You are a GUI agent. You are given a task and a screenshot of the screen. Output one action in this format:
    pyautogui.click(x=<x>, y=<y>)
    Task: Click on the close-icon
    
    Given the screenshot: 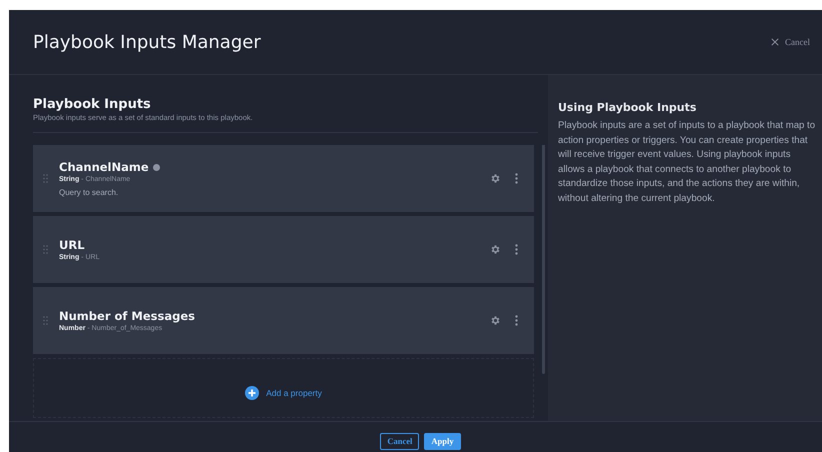 What is the action you would take?
    pyautogui.click(x=775, y=42)
    